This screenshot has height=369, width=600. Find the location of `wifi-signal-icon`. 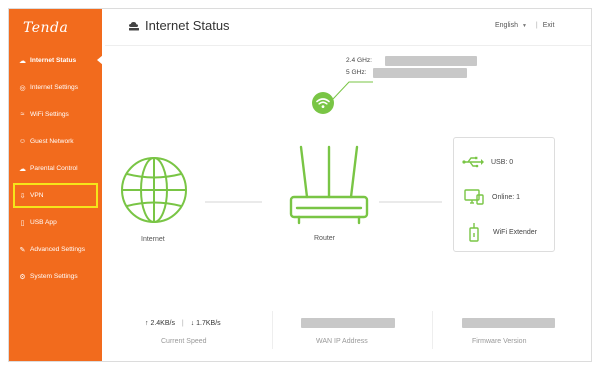

wifi-signal-icon is located at coordinates (323, 103).